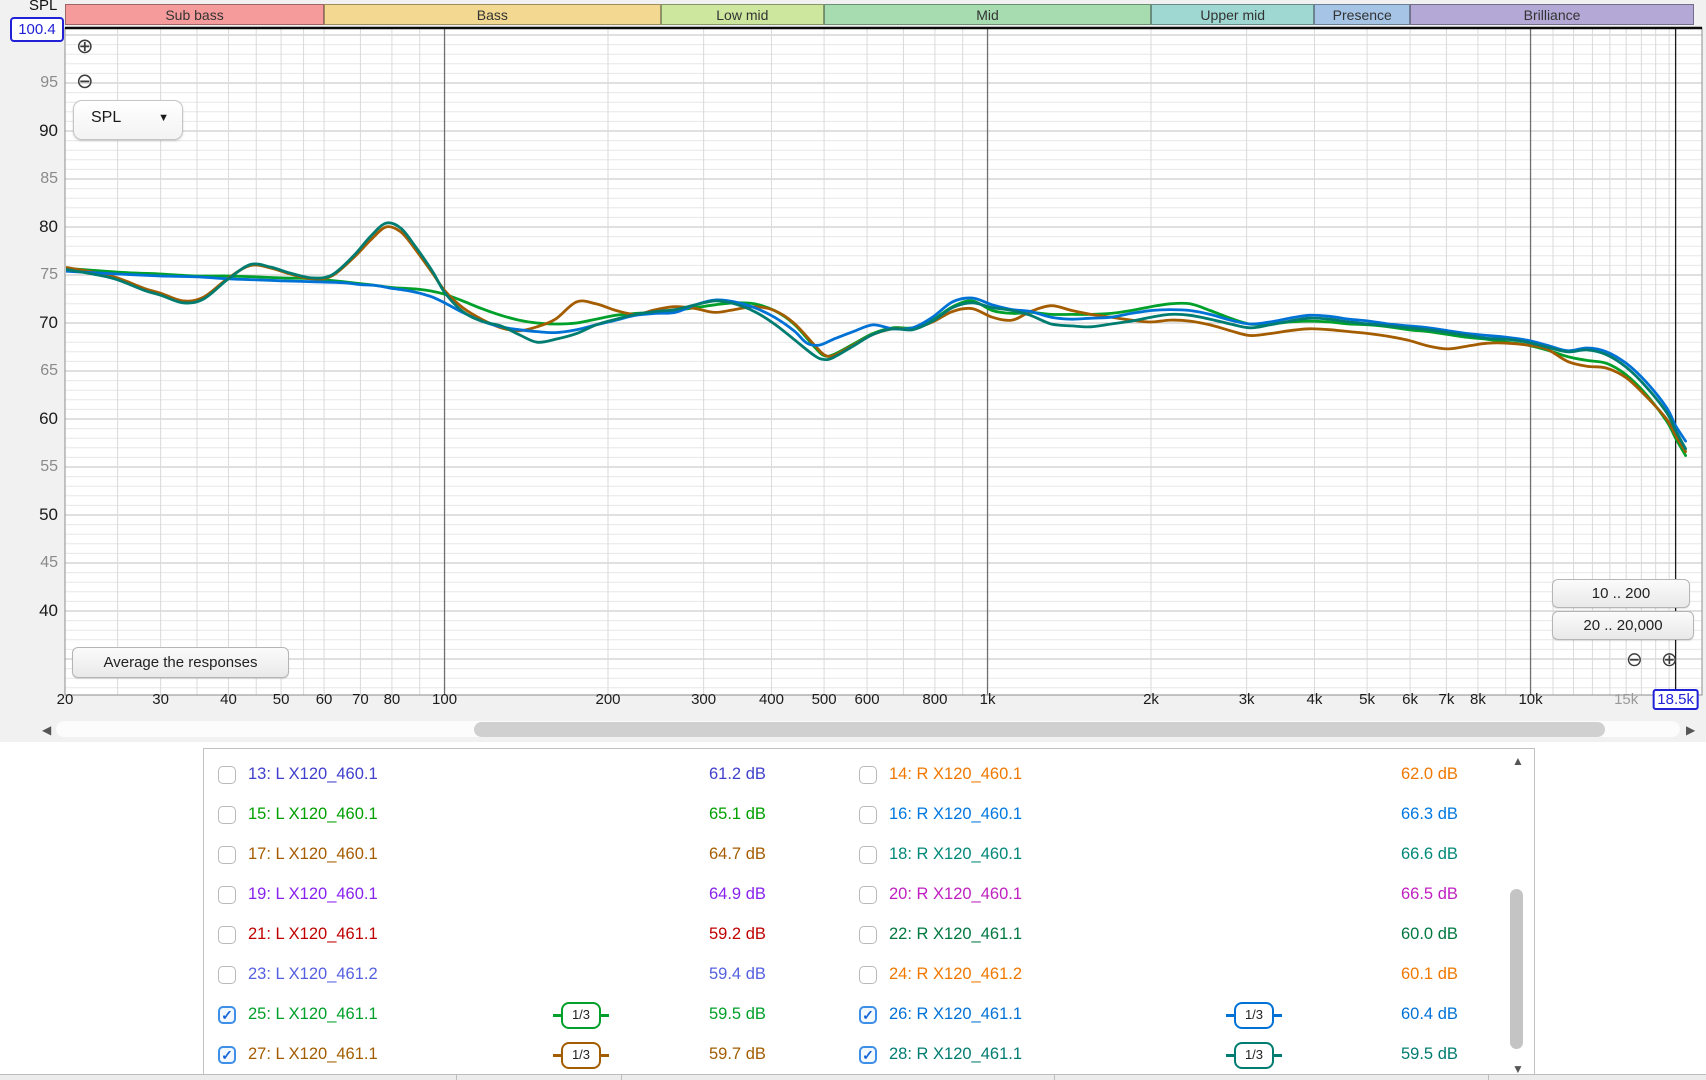 This screenshot has width=1706, height=1080. I want to click on measurement-level-value: 66.6 dB, so click(1429, 854).